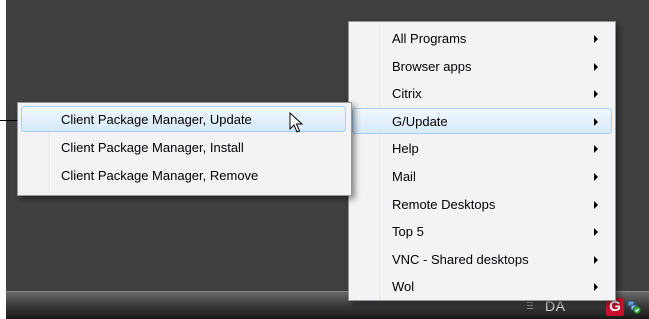 Image resolution: width=649 pixels, height=319 pixels. I want to click on menu-item-help: Help, so click(482, 148).